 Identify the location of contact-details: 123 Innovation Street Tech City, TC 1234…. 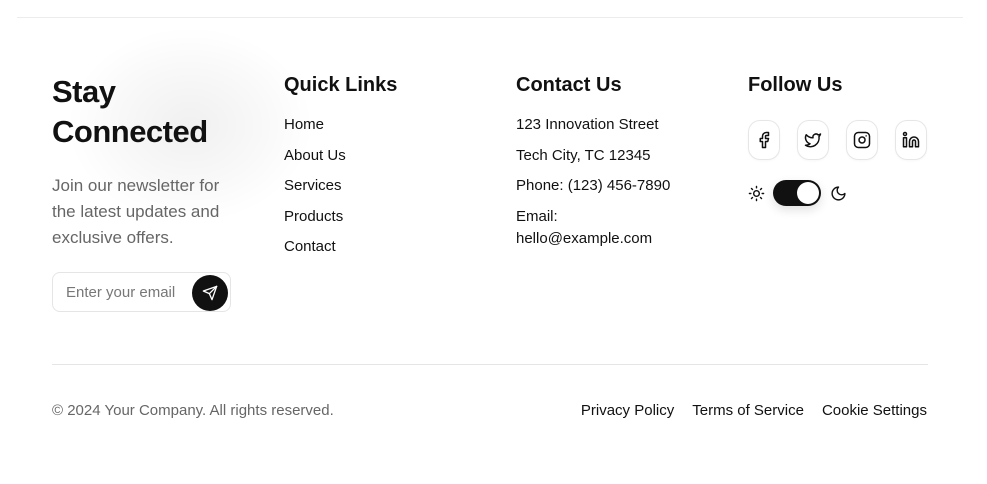
(621, 182).